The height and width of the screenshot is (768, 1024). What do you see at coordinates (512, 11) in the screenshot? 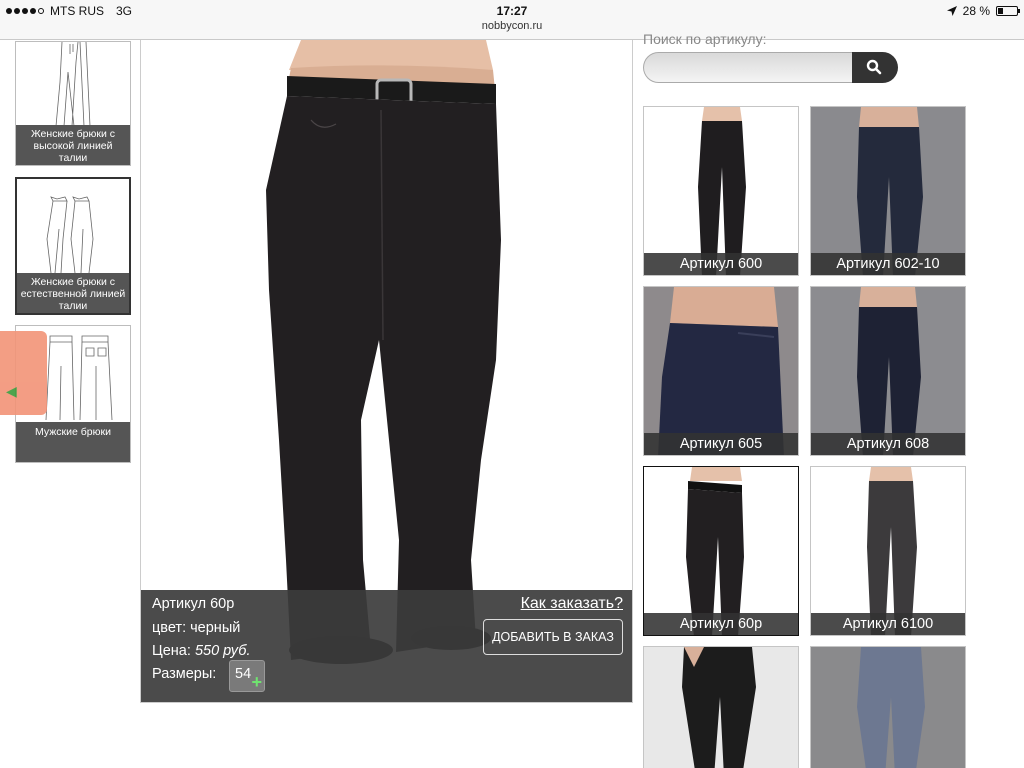
I see `clock: 17:27` at bounding box center [512, 11].